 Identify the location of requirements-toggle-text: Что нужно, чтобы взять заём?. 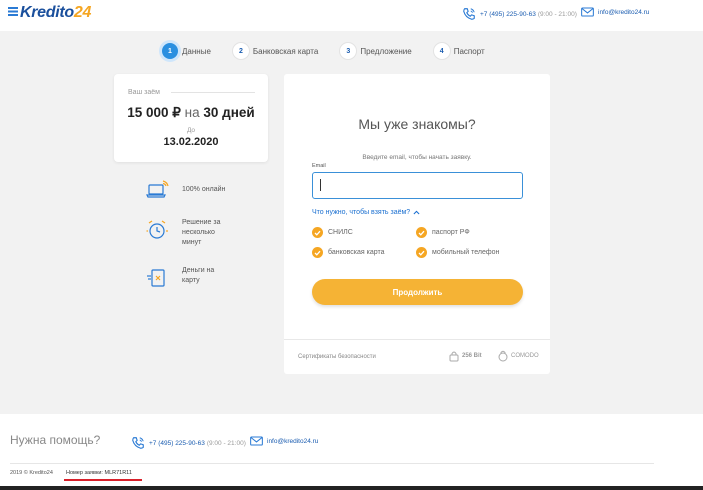
(361, 212).